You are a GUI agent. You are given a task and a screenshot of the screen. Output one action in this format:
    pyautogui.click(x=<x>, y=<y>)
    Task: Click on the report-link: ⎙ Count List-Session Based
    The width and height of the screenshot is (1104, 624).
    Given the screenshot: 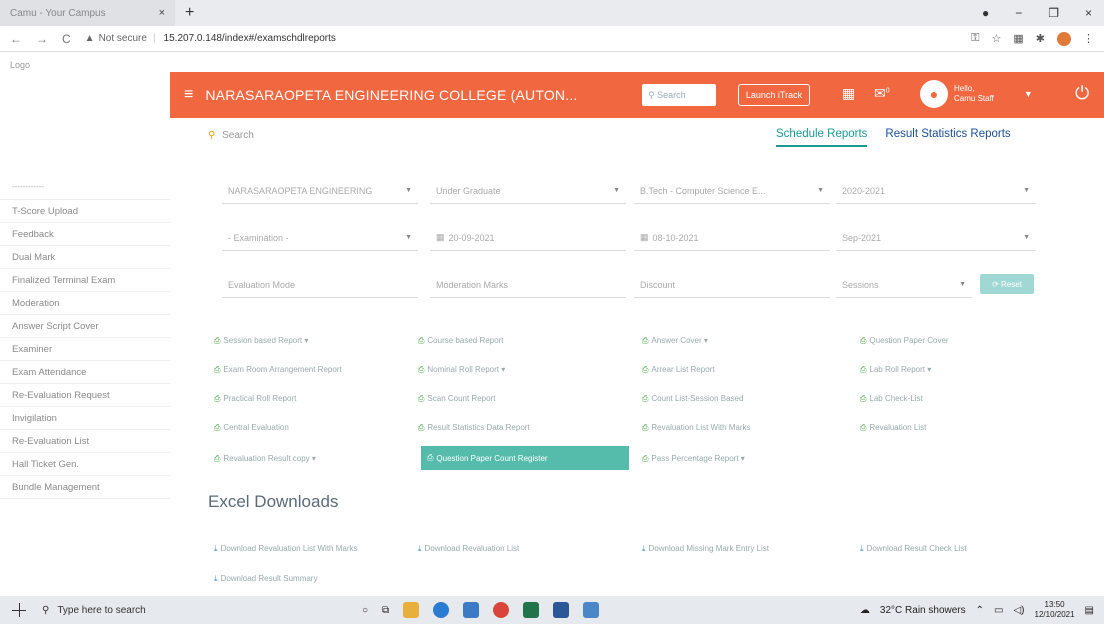 What is the action you would take?
    pyautogui.click(x=692, y=399)
    